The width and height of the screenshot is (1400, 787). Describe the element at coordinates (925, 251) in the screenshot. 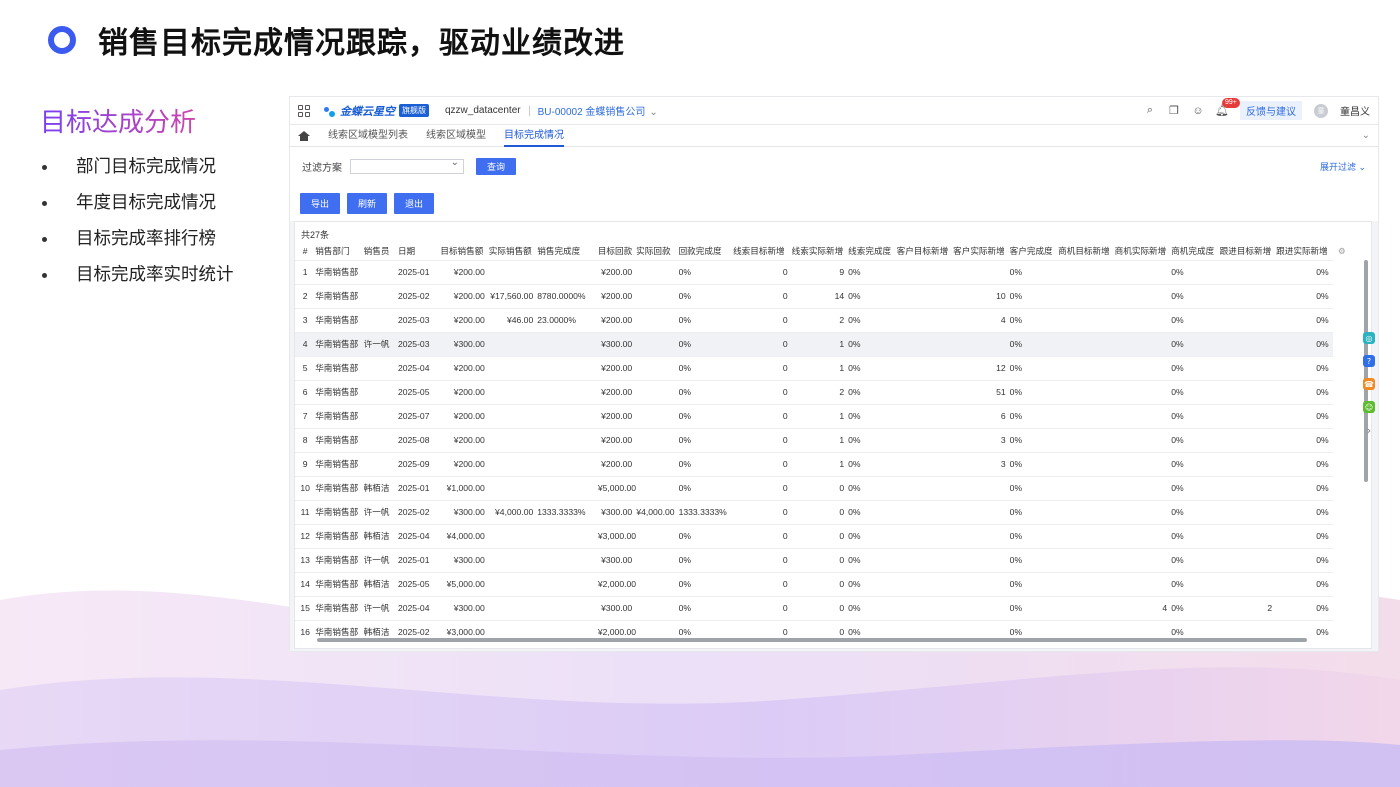

I see `column-header: 客户目标新增` at that location.